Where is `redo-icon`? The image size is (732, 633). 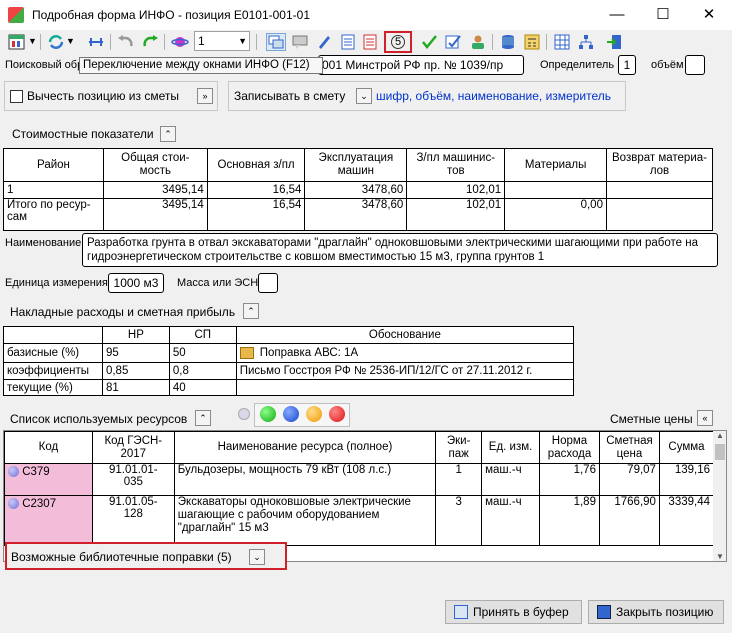 redo-icon is located at coordinates (150, 42).